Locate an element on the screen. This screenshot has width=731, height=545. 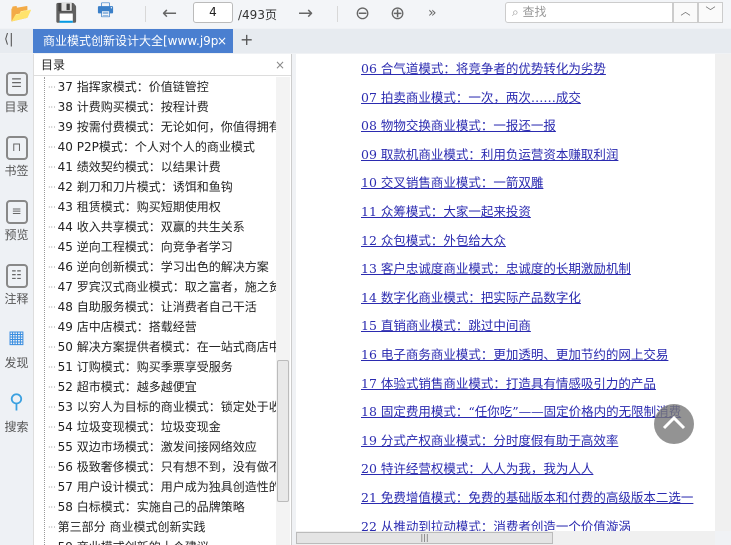
toc-item: 40 P2P模式：个人对个人的商业模式 is located at coordinates (161, 147).